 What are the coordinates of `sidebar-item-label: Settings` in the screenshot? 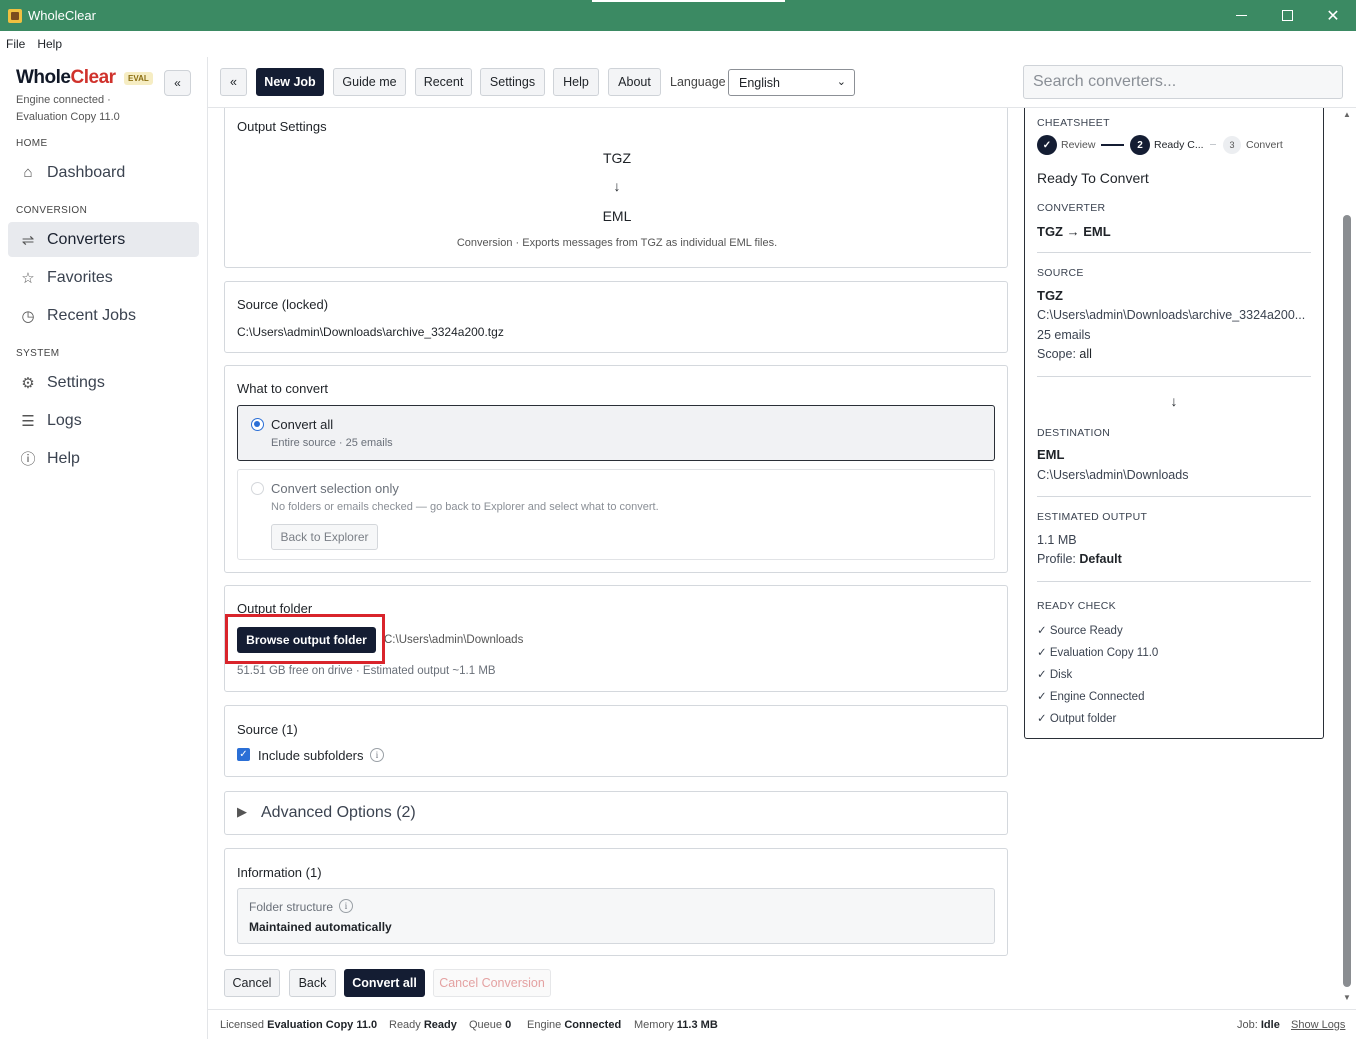 It's located at (76, 382).